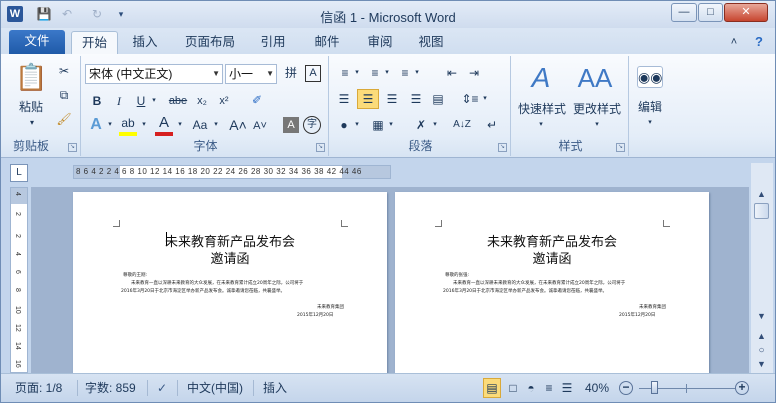 This screenshot has width=776, height=403. I want to click on bold-icon: B, so click(97, 101).